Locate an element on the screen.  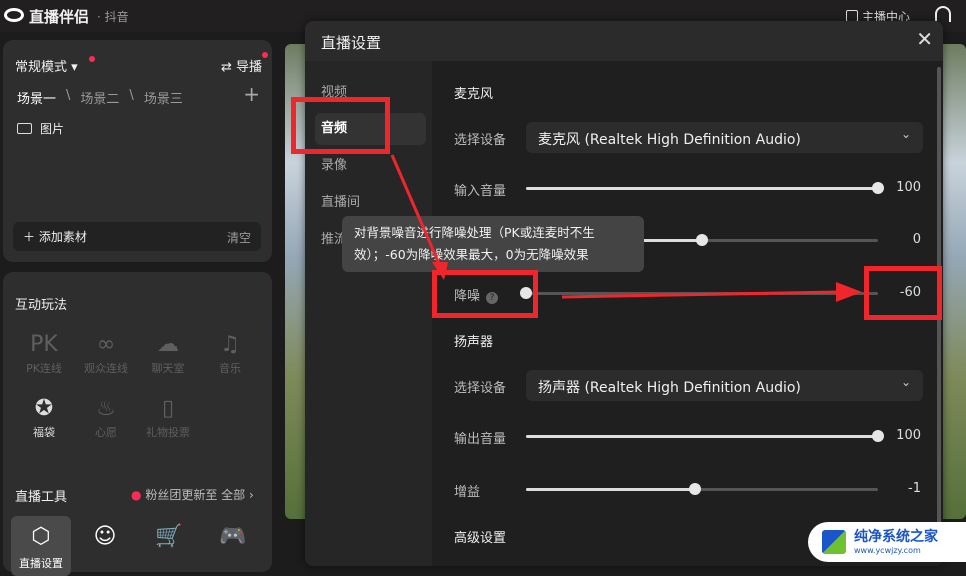
interactive-item: PK PK连线 is located at coordinates (44, 353).